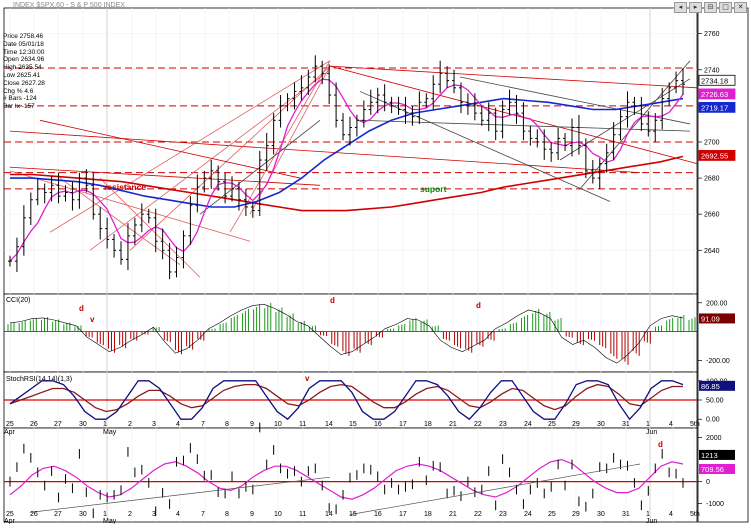 Image resolution: width=751 pixels, height=529 pixels. I want to click on window-title: INDEX $SPX,60 - S & P 500 INDEX, so click(69, 5).